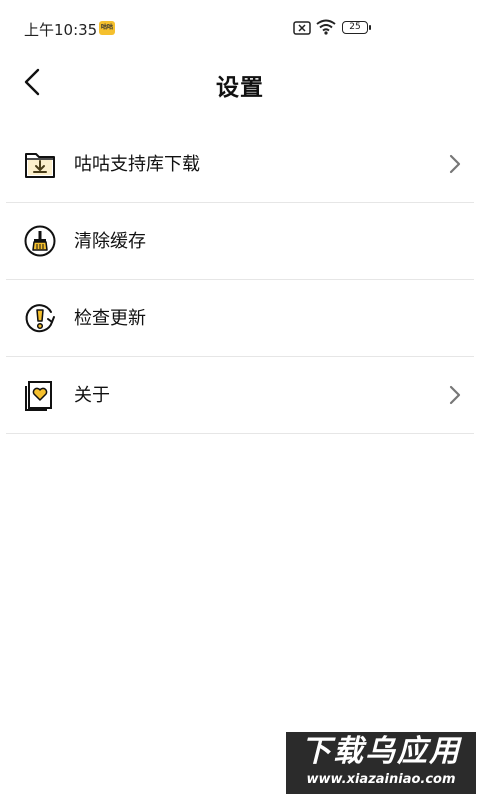  Describe the element at coordinates (110, 318) in the screenshot. I see `settings-item-label: 检查更新` at that location.